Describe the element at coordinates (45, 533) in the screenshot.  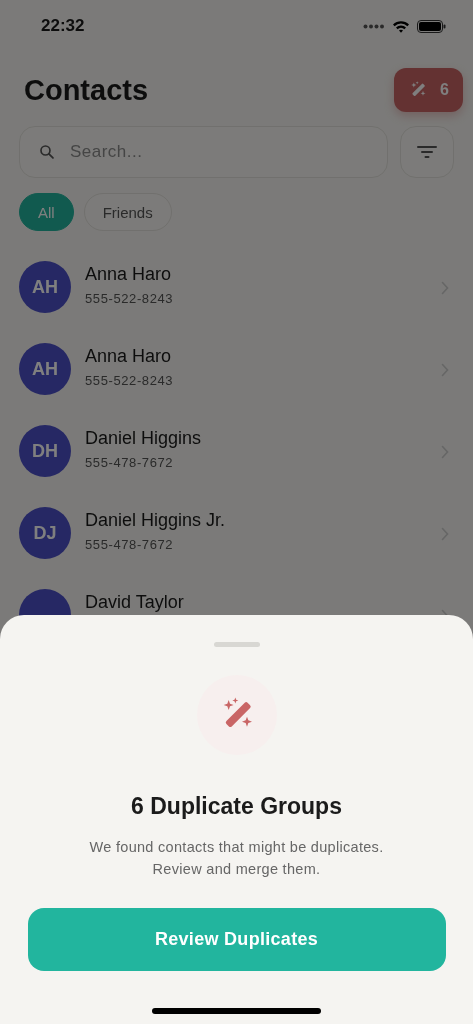
I see `avatar: DJ` at that location.